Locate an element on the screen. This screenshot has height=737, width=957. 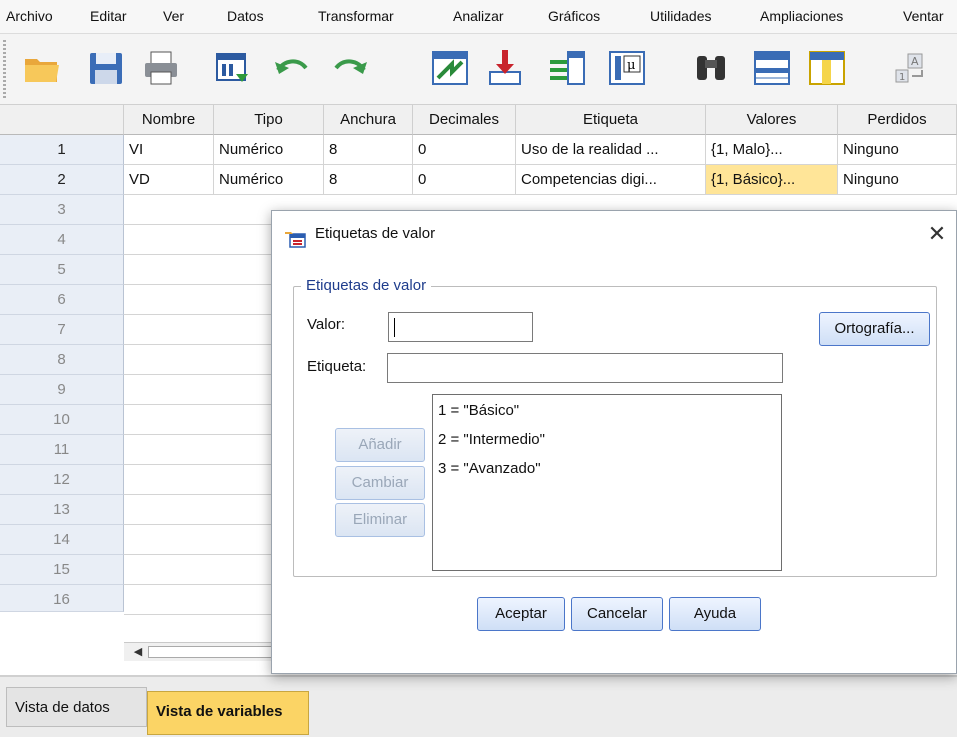
change-button: Cambiar is located at coordinates (380, 483).